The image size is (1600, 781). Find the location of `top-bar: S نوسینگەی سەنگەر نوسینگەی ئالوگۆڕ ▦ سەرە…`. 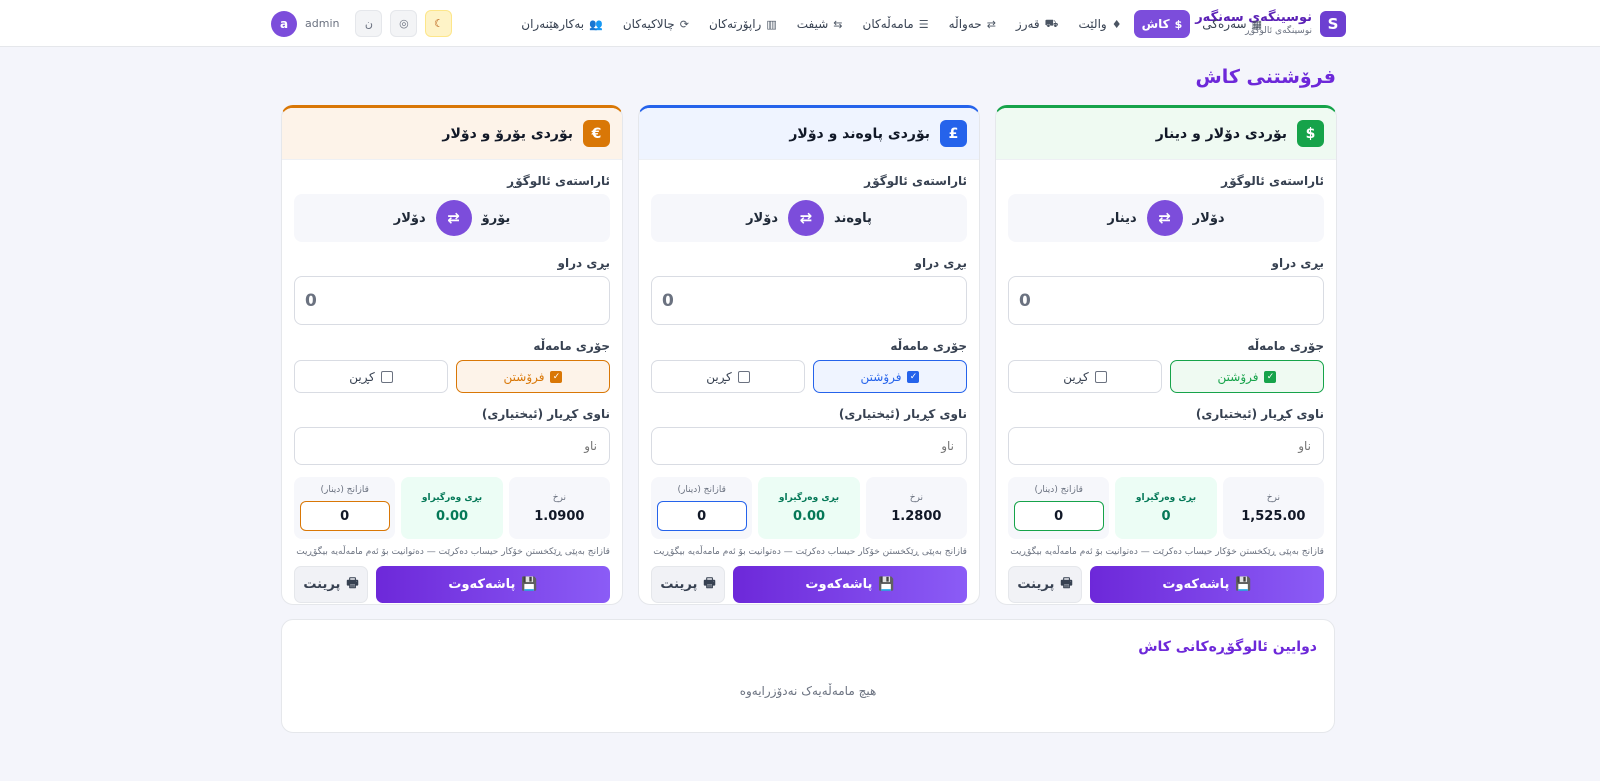

top-bar: S نوسینگەی سەنگەر نوسینگەی ئالوگۆڕ ▦ سەرە… is located at coordinates (800, 23).